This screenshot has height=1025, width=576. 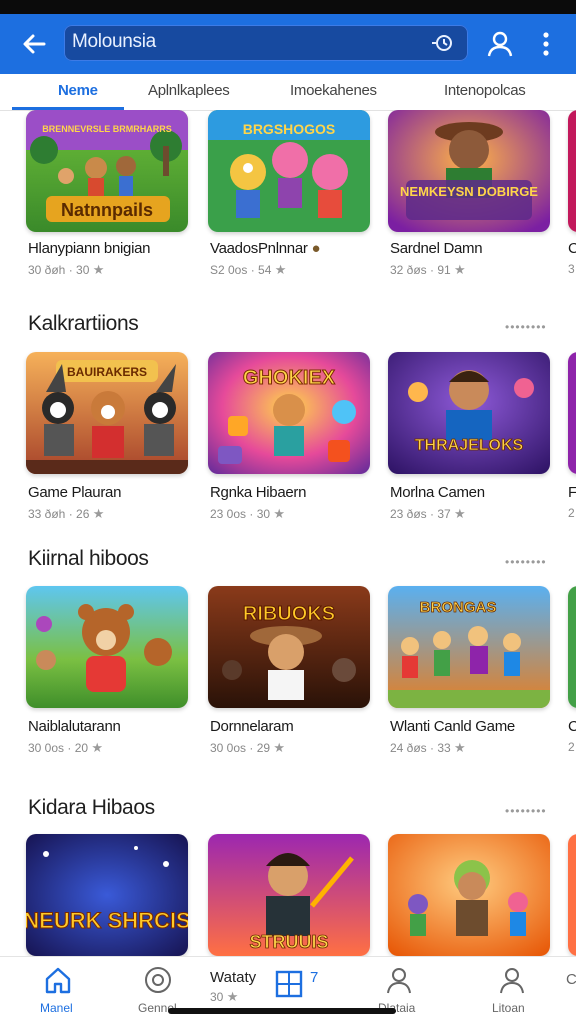 I want to click on games-icon, so click(x=158, y=980).